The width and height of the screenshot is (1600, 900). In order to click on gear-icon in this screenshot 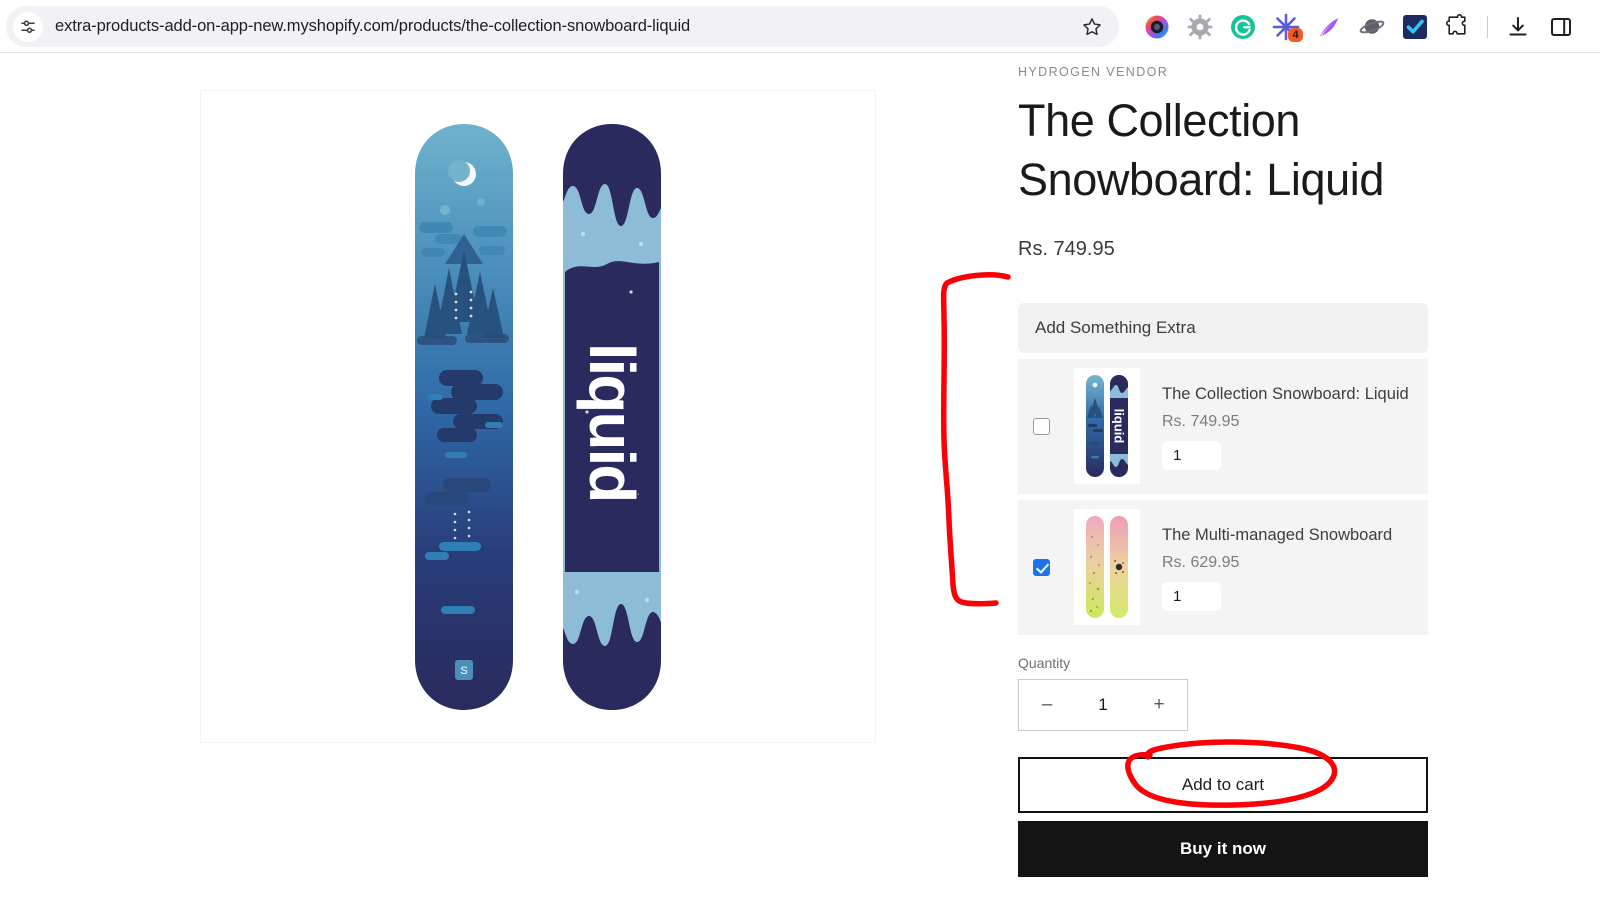, I will do `click(1199, 26)`.